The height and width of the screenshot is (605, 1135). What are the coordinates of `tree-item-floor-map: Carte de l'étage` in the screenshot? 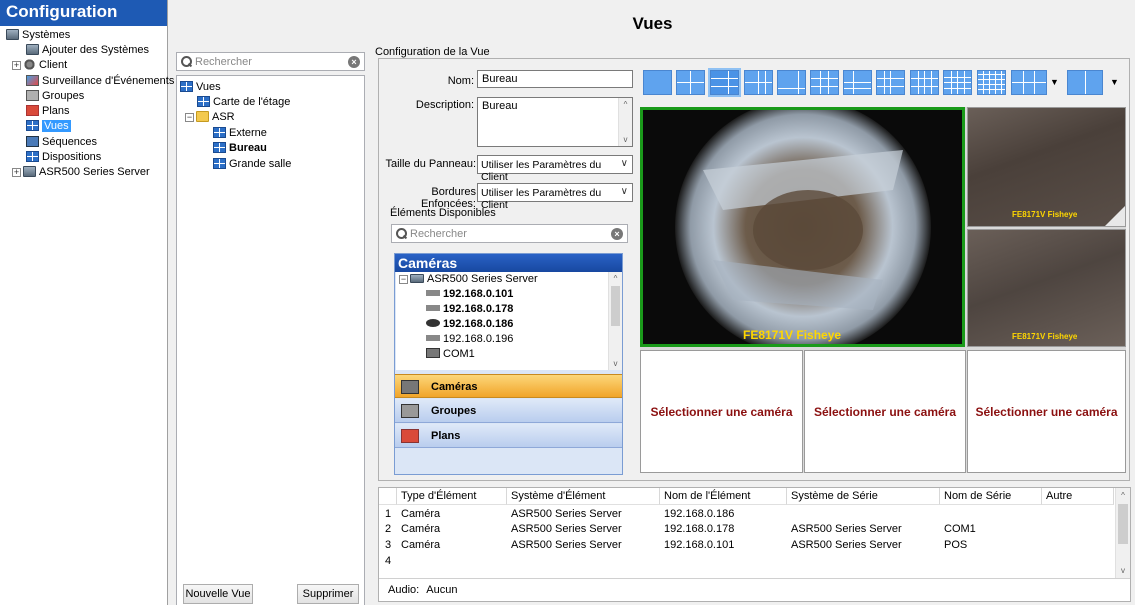 It's located at (243, 102).